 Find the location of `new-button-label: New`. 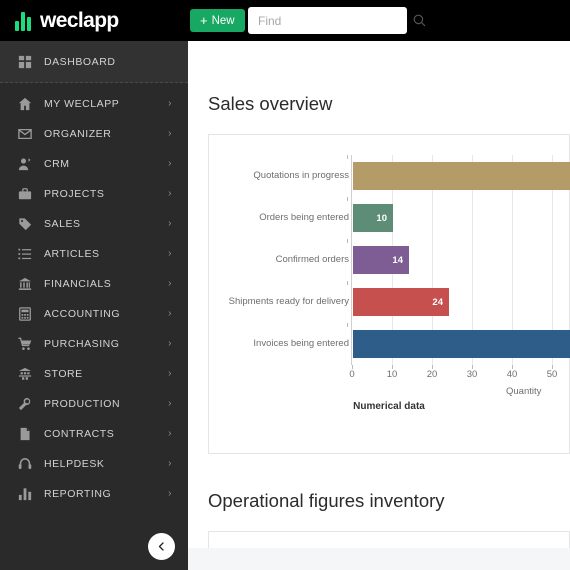

new-button-label: New is located at coordinates (223, 20).